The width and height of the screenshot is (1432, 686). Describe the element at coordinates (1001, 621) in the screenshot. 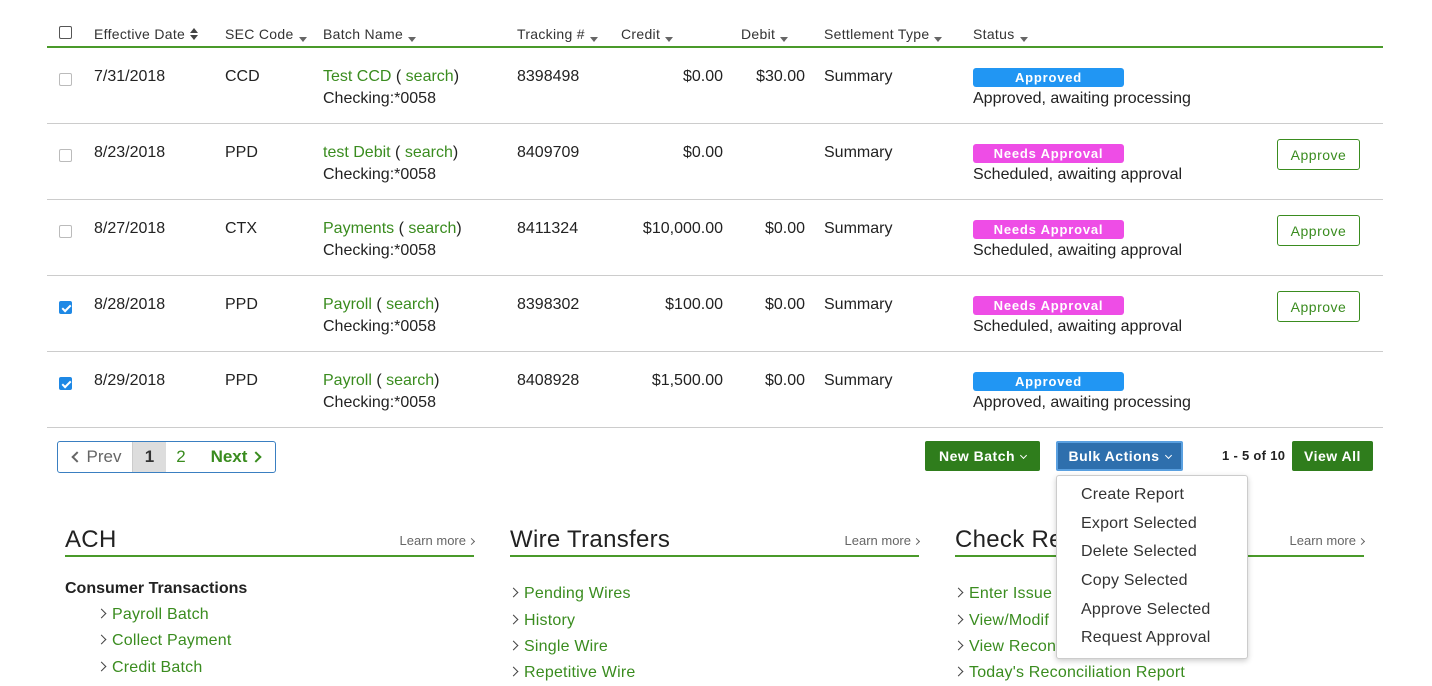

I see `view-modify-link: View/Modif` at that location.